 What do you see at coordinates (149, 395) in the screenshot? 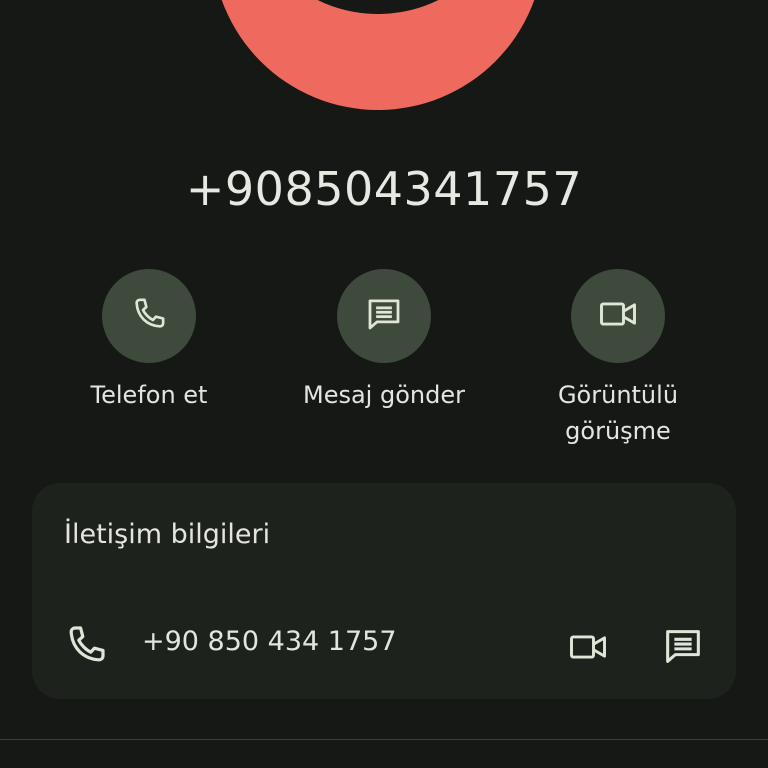
I see `call-label: Telefon et` at bounding box center [149, 395].